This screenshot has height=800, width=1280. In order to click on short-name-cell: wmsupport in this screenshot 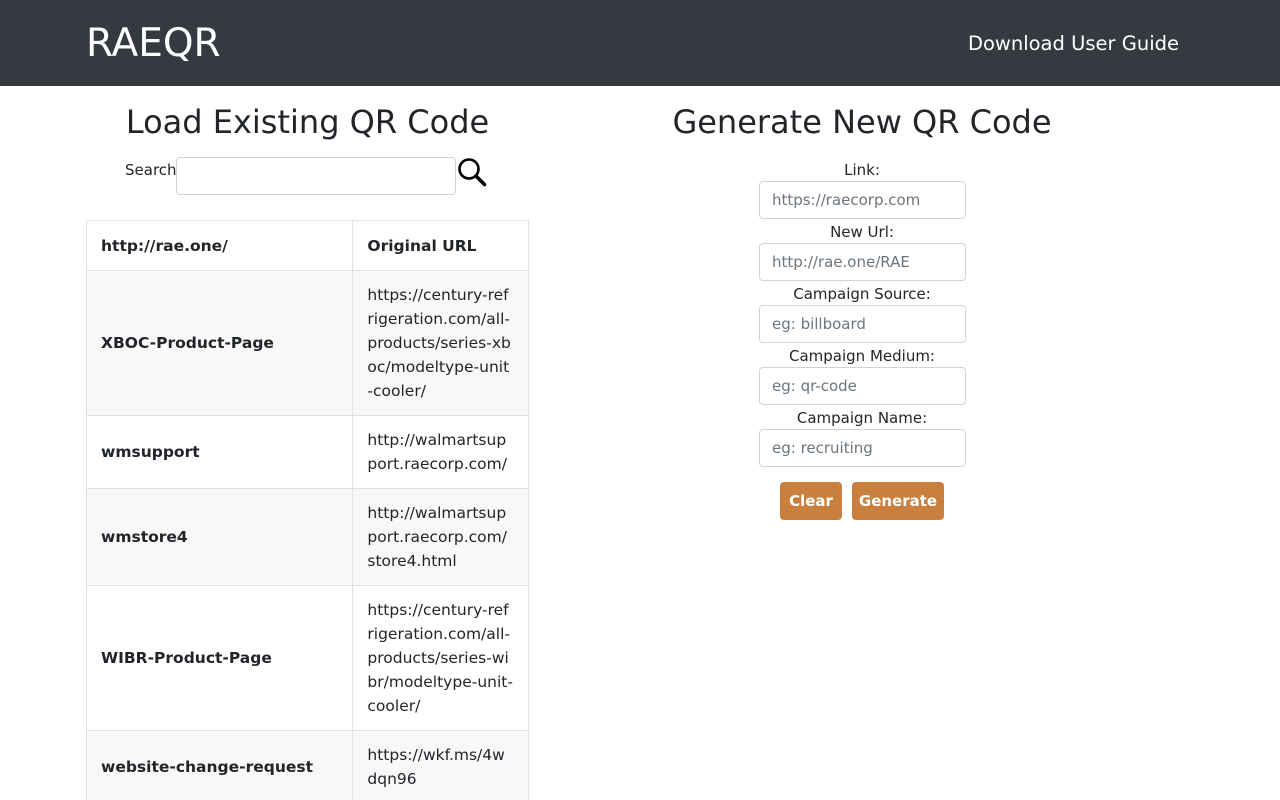, I will do `click(219, 452)`.